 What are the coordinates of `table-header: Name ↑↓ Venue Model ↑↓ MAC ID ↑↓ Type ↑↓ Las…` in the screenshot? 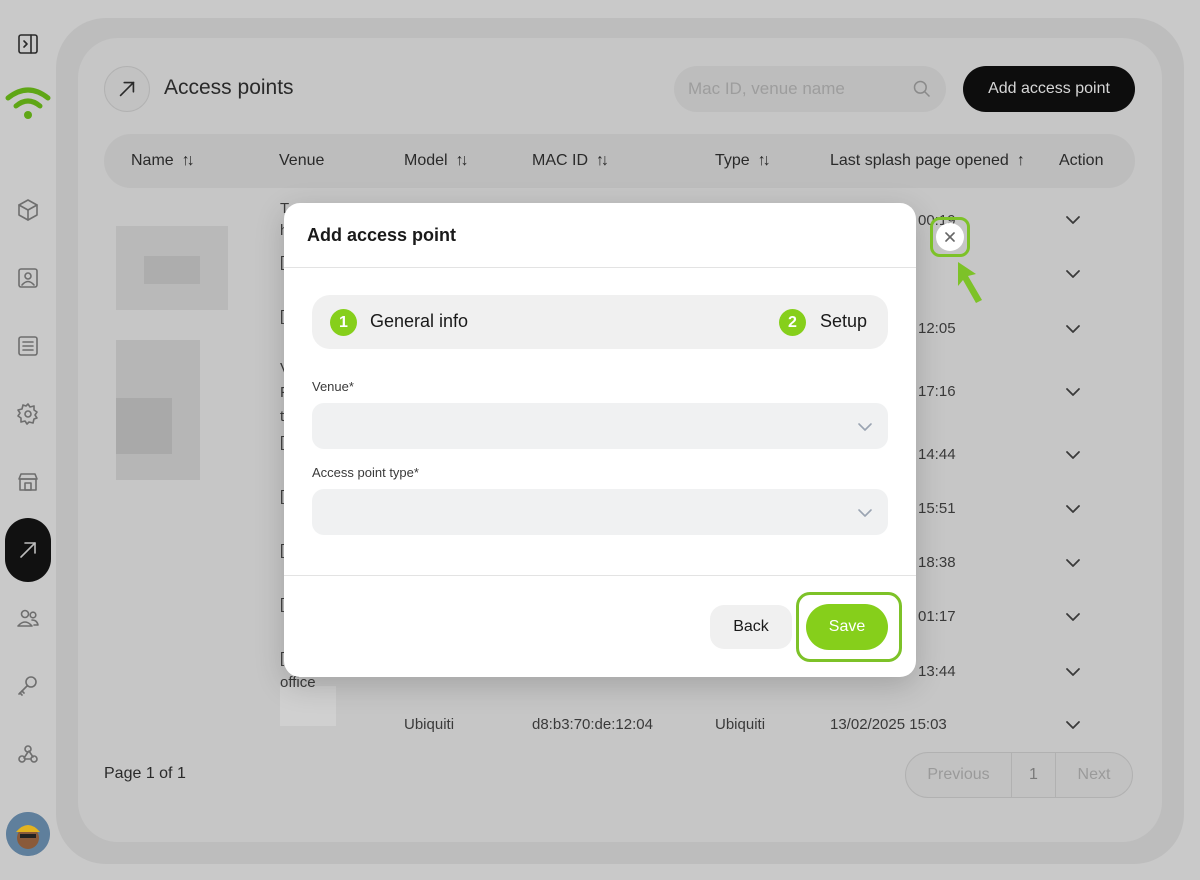 It's located at (619, 161).